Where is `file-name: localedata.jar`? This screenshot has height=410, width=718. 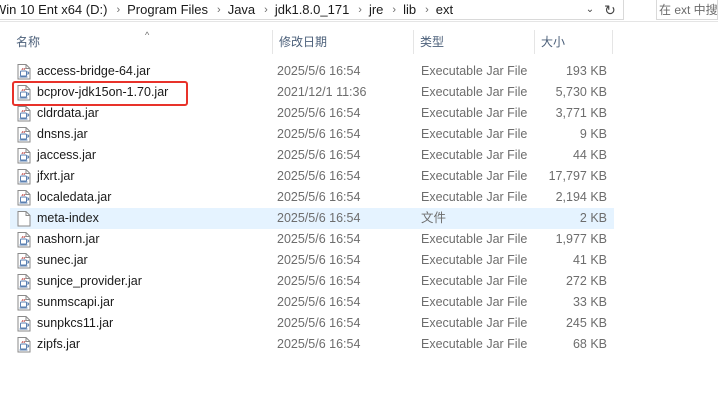
file-name: localedata.jar is located at coordinates (74, 197).